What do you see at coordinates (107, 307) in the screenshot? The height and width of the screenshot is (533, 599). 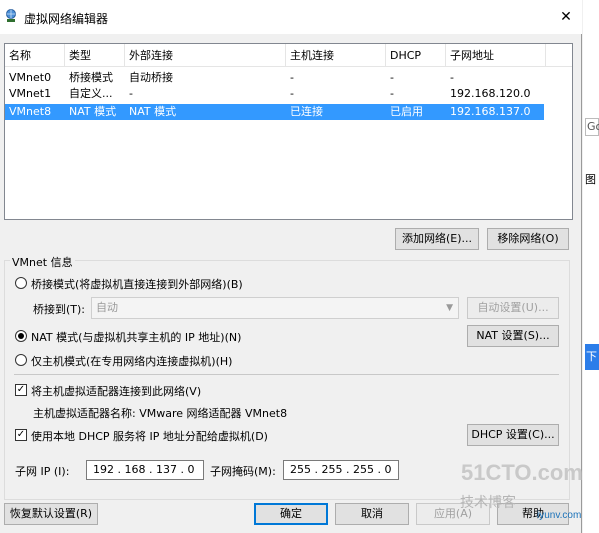 I see `bridged-to-value: 自动` at bounding box center [107, 307].